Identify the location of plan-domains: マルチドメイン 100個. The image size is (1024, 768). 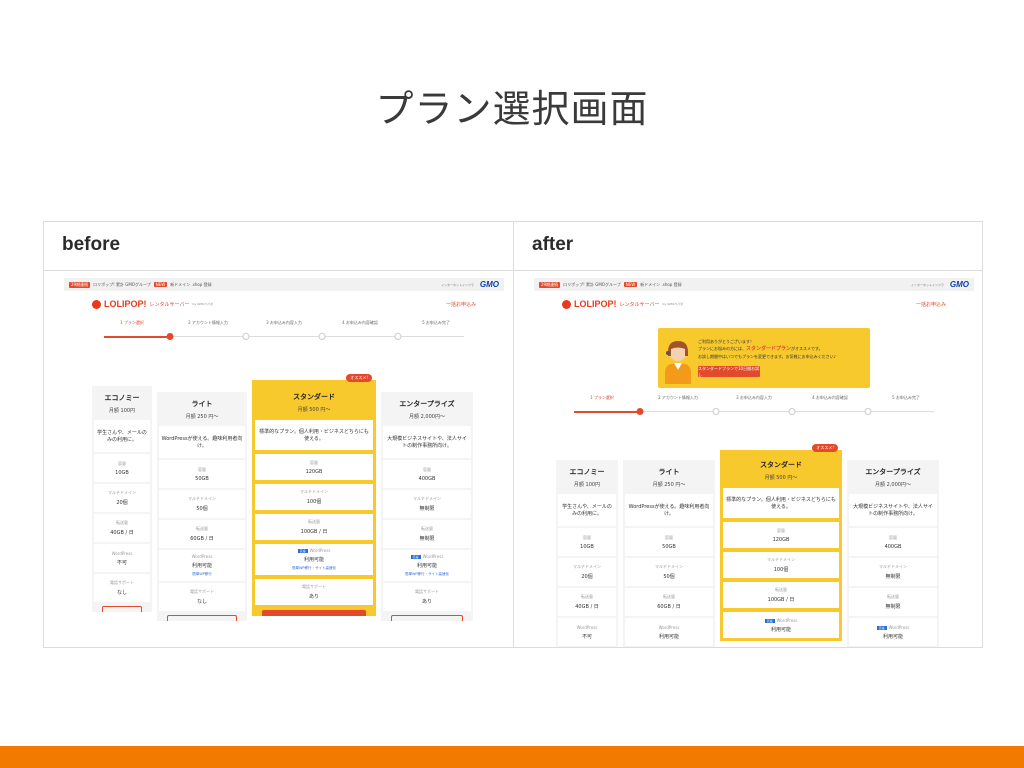
(314, 497).